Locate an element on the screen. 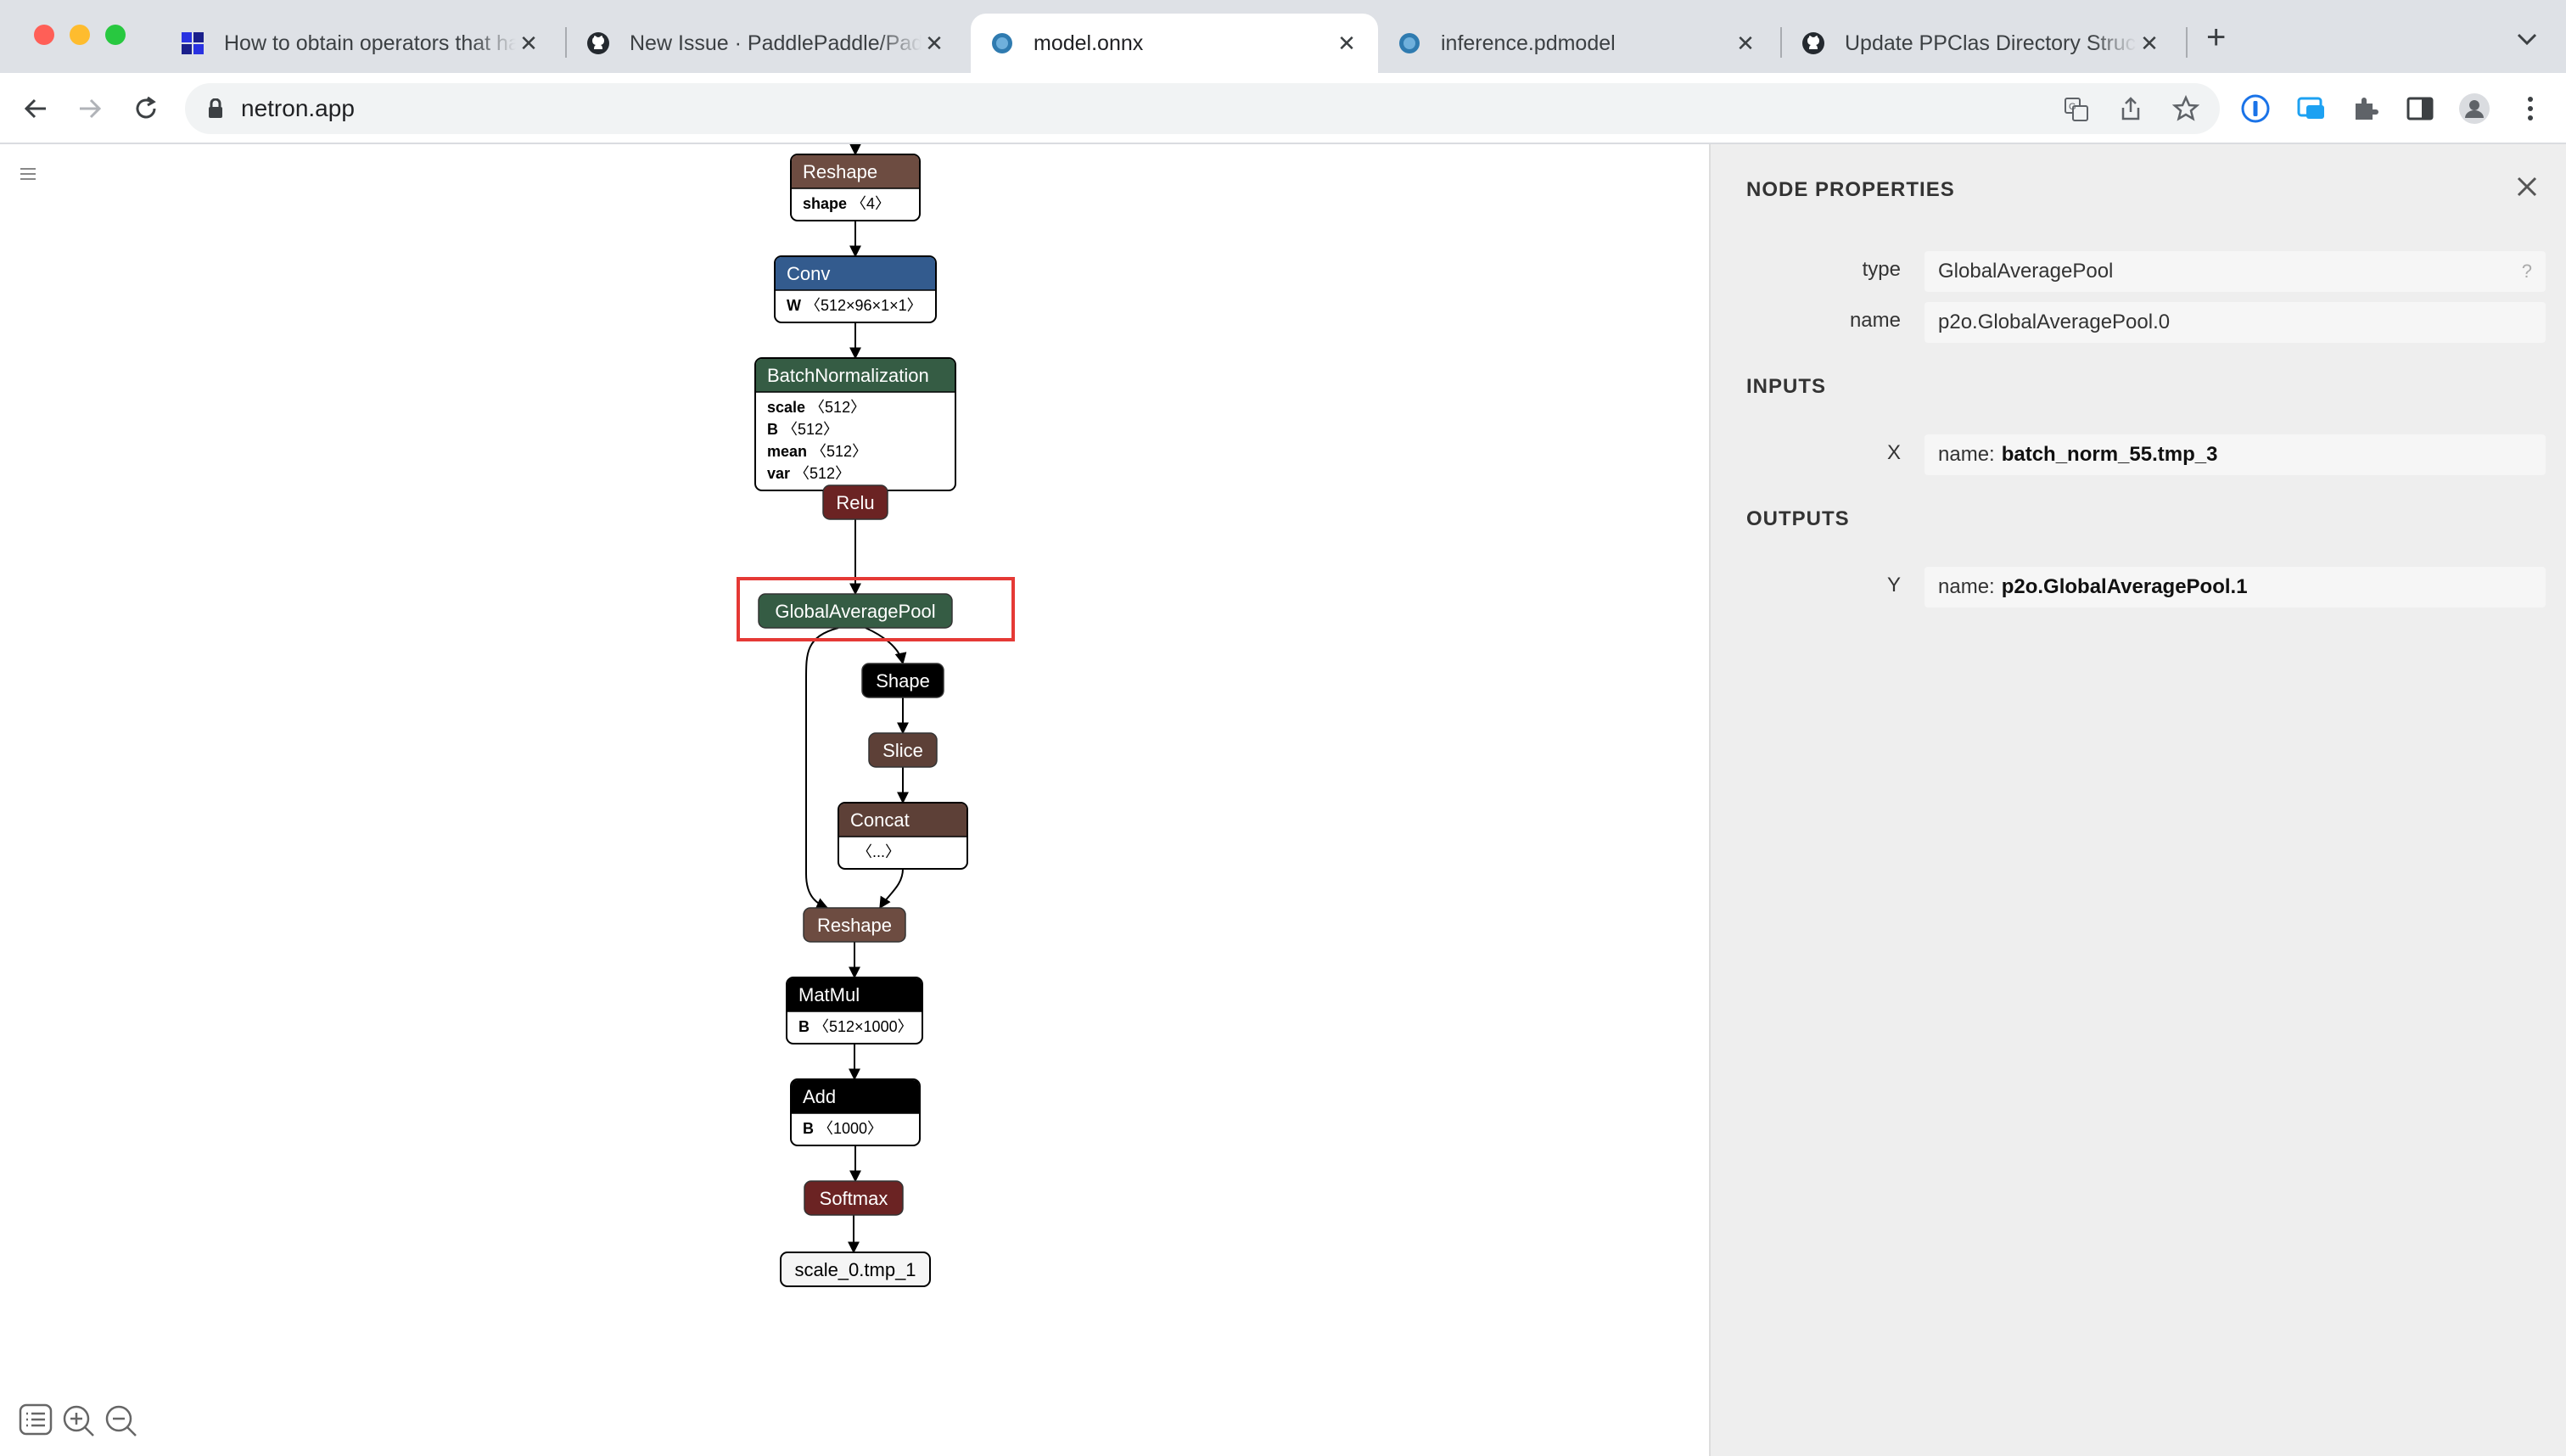 This screenshot has width=2566, height=1456. profile-button is located at coordinates (2474, 108).